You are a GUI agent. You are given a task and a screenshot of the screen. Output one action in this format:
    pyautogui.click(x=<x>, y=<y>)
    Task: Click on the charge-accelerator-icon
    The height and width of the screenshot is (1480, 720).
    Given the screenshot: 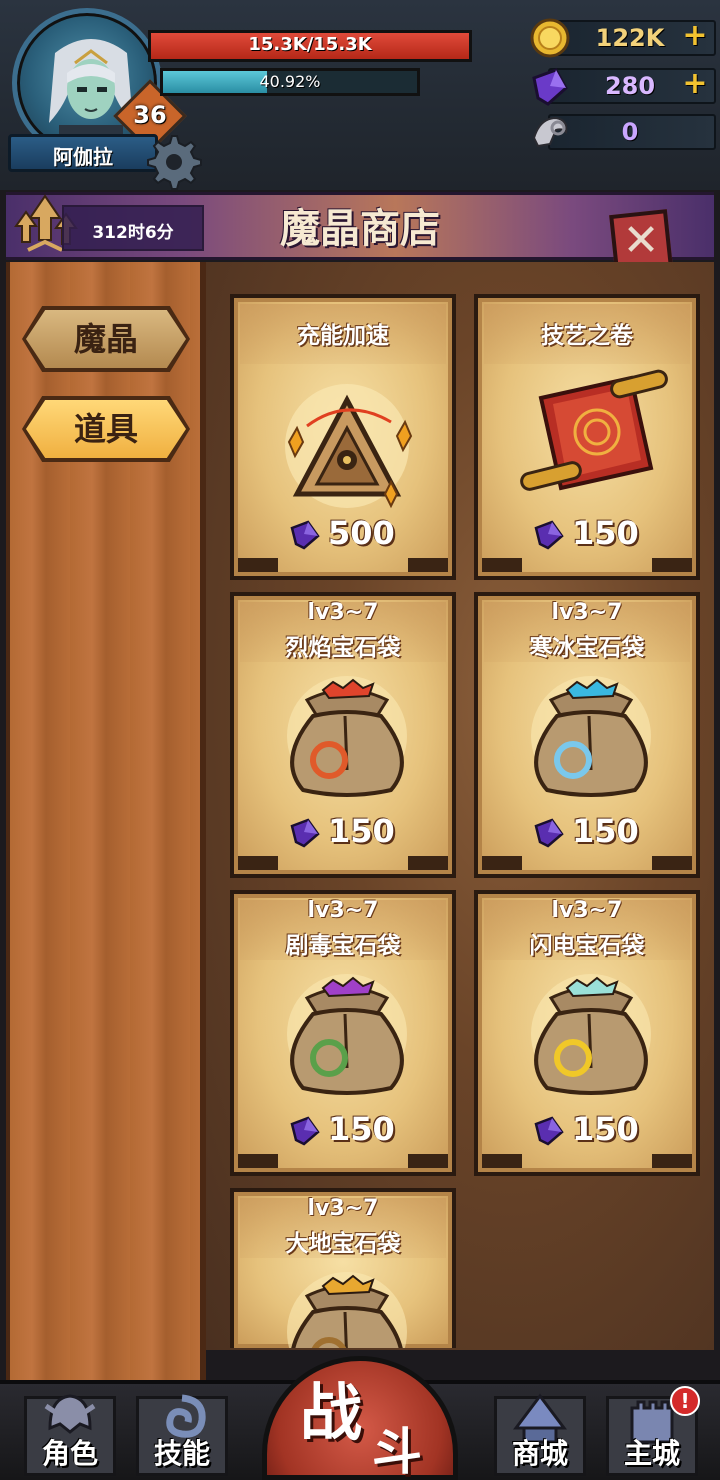 What is the action you would take?
    pyautogui.click(x=349, y=446)
    